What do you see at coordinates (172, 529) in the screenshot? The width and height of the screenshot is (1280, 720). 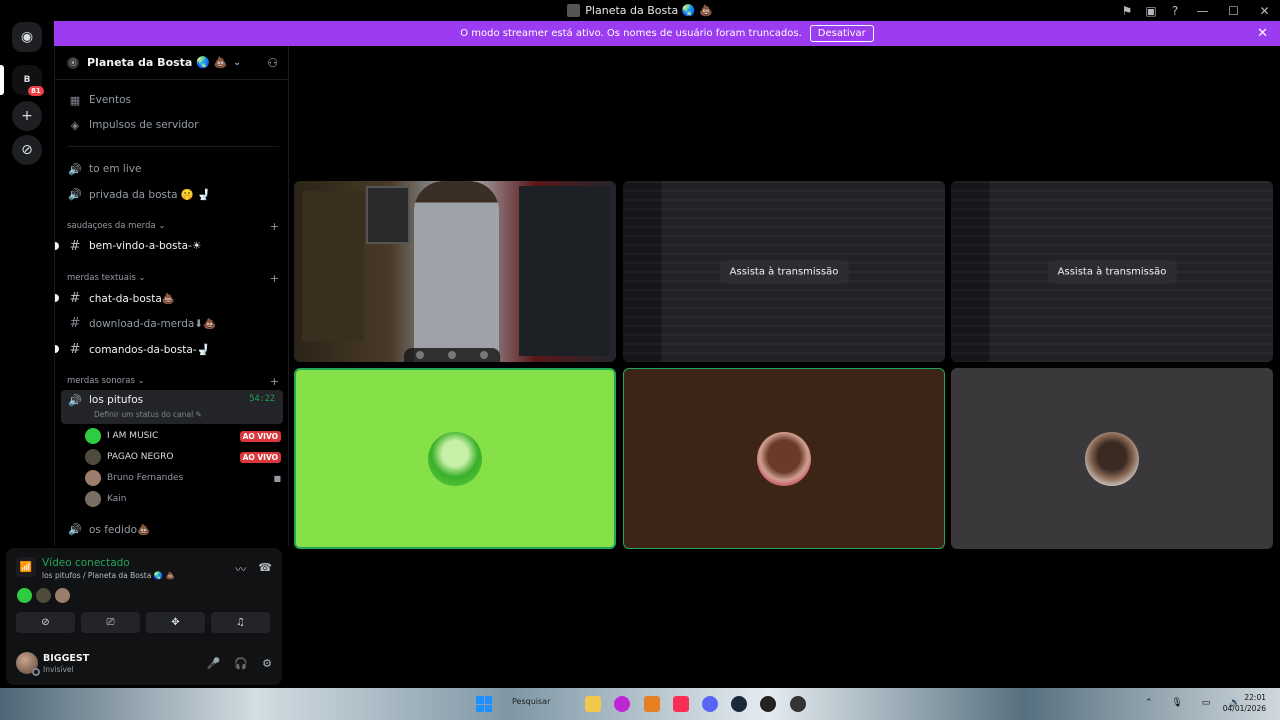 I see `voice-channel-os-fedido: 🔊 os fedido💩` at bounding box center [172, 529].